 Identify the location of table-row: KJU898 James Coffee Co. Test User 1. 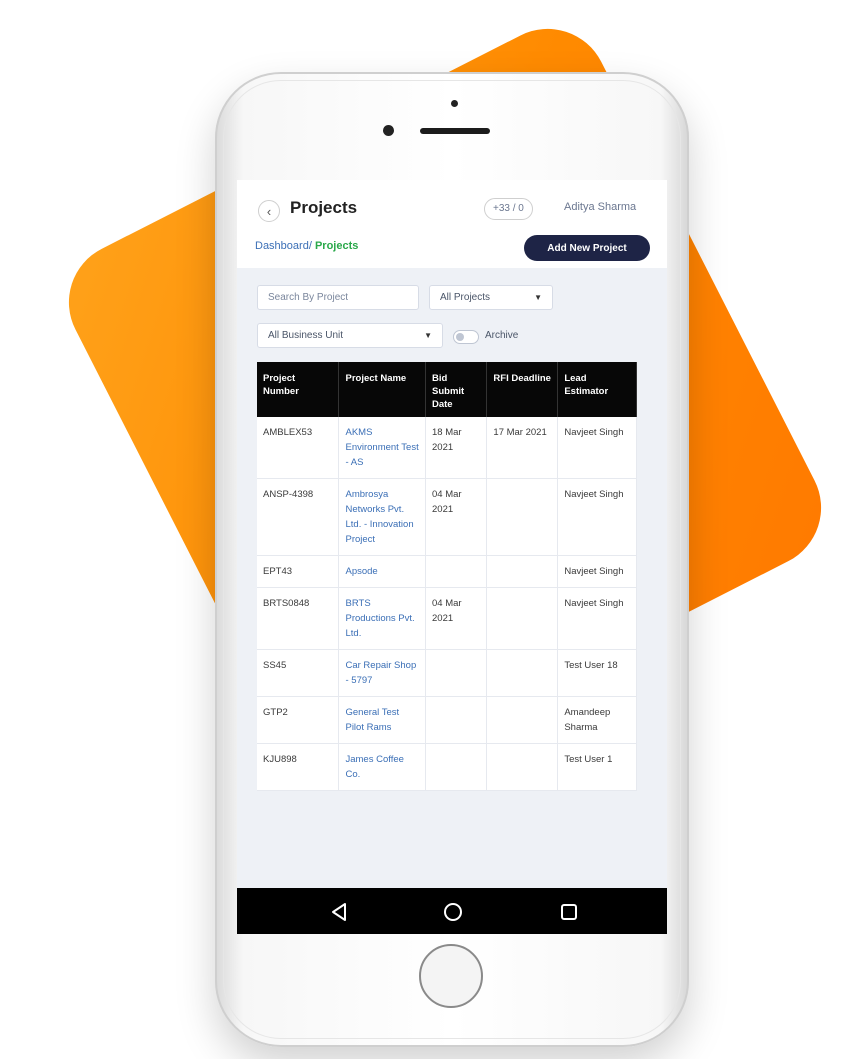
(447, 767).